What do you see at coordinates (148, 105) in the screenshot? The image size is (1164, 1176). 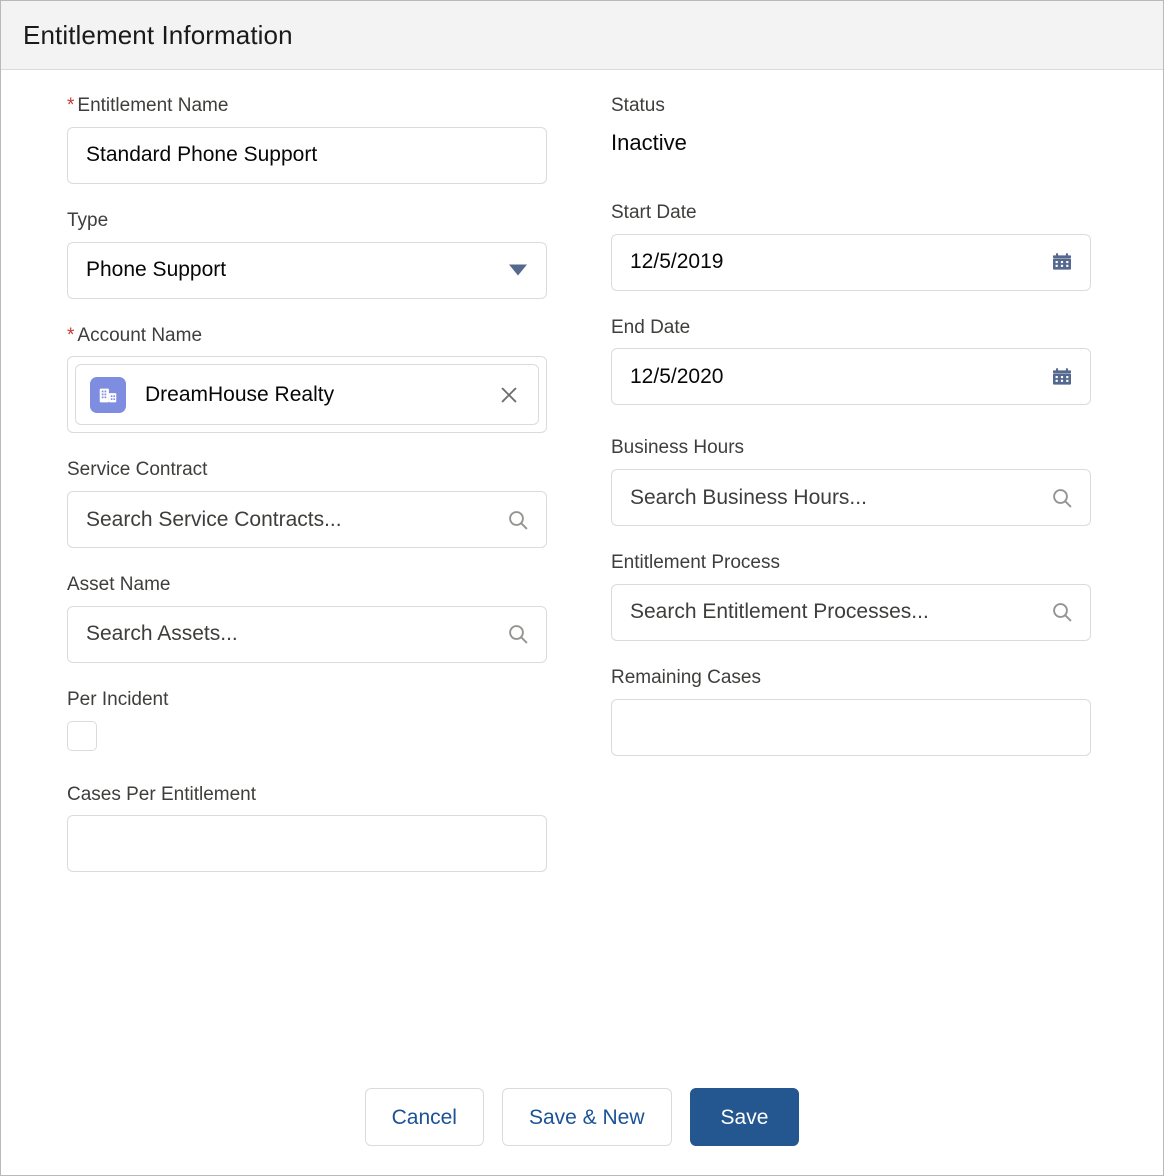 I see `label-entitlement-name: * Entitlement Name` at bounding box center [148, 105].